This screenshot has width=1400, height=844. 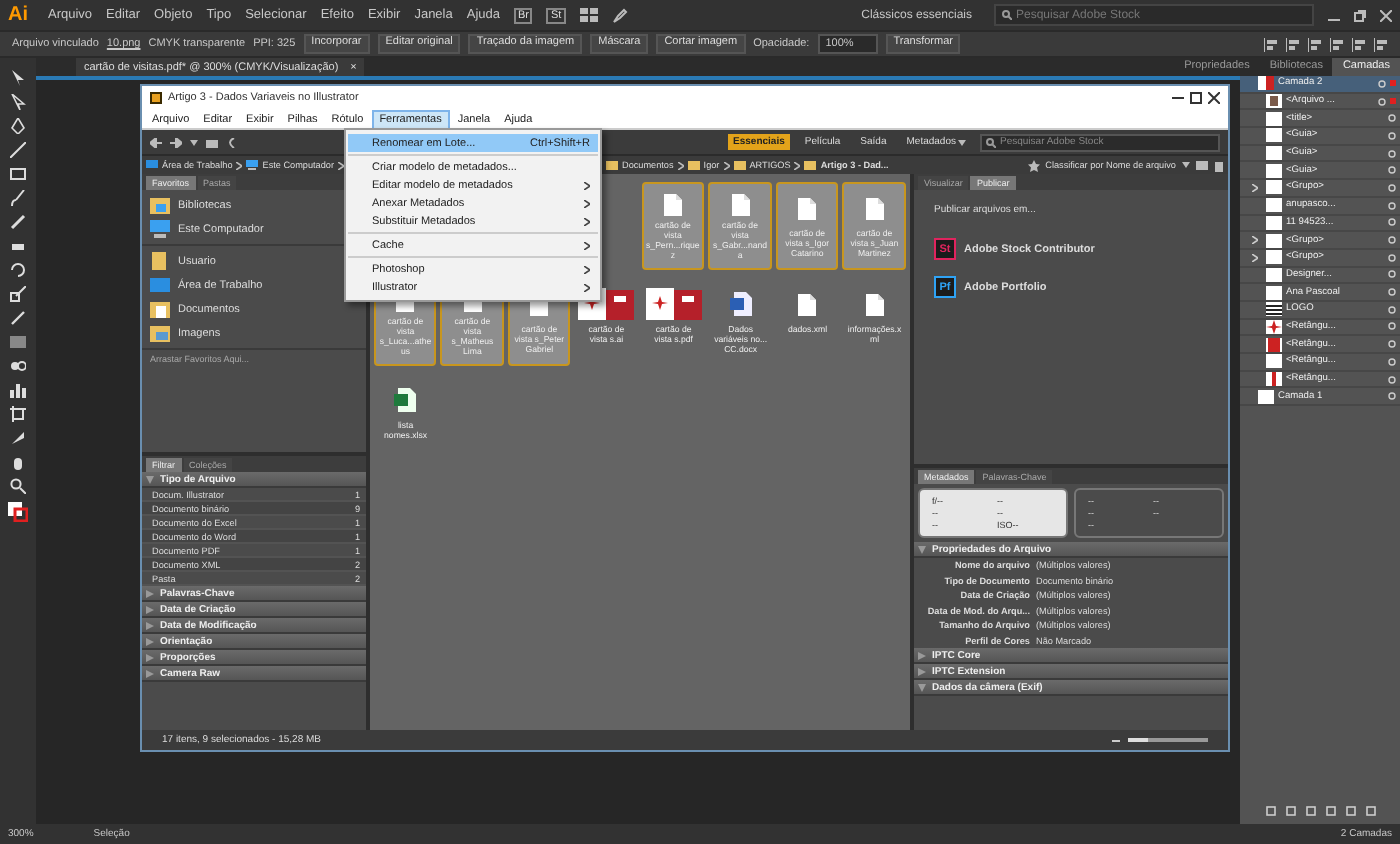 I want to click on rotate-icon, so click(x=18, y=270).